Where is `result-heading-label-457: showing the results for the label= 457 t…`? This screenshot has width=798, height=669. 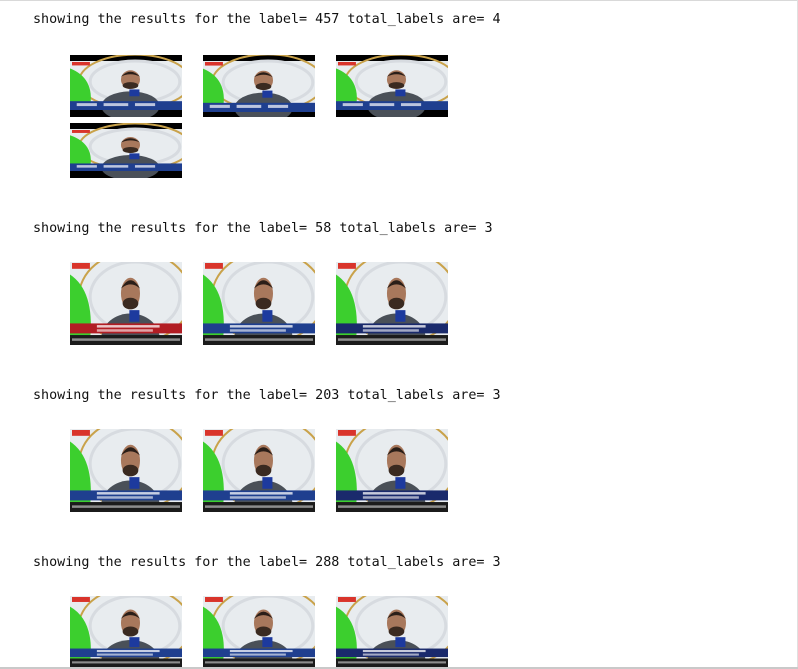
result-heading-label-457: showing the results for the label= 457 t… is located at coordinates (267, 19).